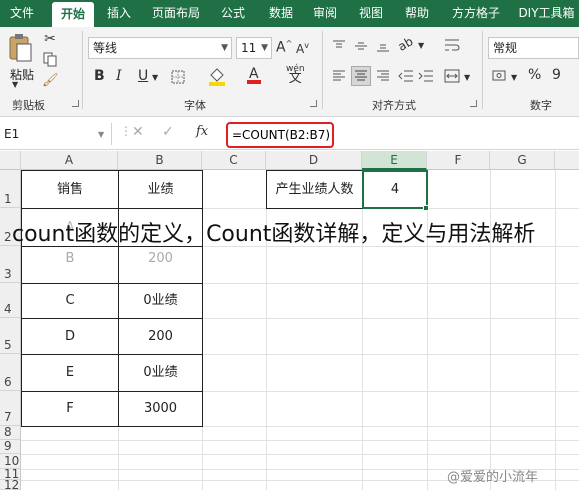 The width and height of the screenshot is (579, 492). I want to click on number-format-value: 常规, so click(505, 48).